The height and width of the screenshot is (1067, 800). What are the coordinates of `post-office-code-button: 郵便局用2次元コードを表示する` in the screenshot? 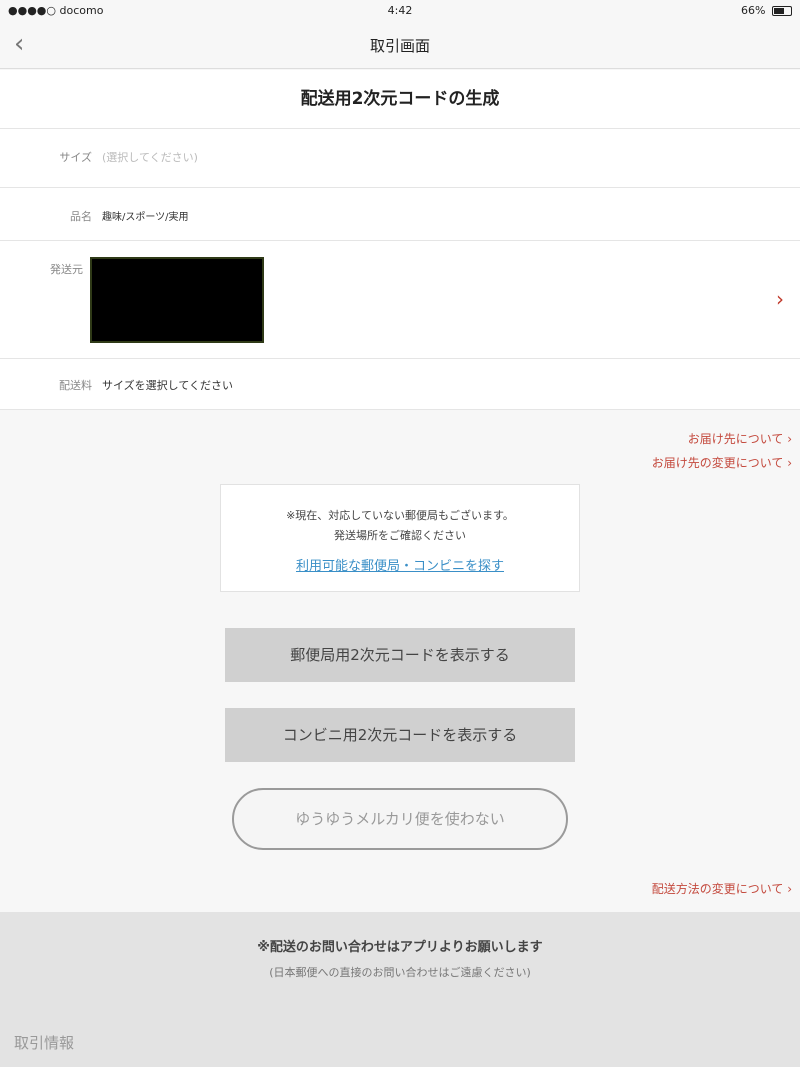 It's located at (400, 655).